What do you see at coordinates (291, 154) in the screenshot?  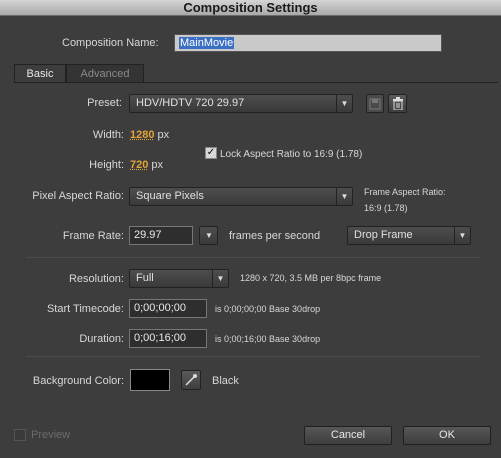 I see `lock-aspect-label: Lock Aspect Ratio to 16:9 (1.78)` at bounding box center [291, 154].